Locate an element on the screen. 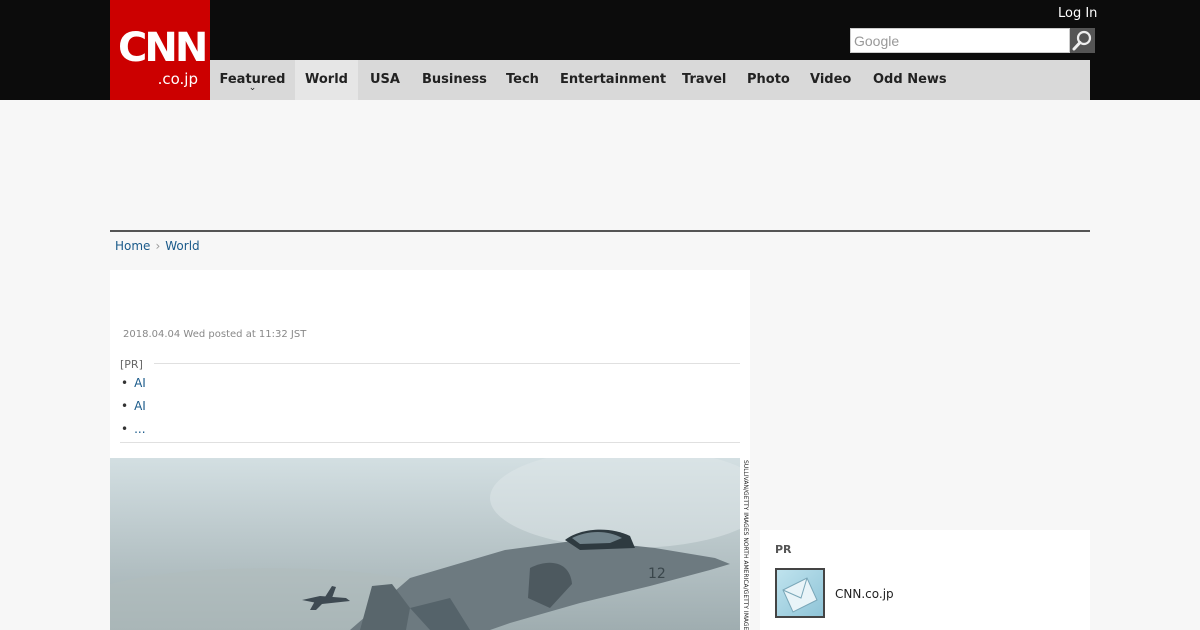 Image resolution: width=1200 pixels, height=630 pixels. nav-item-label: Business is located at coordinates (454, 79).